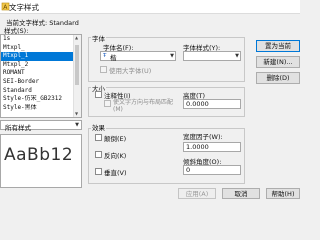  Describe the element at coordinates (103, 69) in the screenshot. I see `use-bigfont-checkbox` at that location.